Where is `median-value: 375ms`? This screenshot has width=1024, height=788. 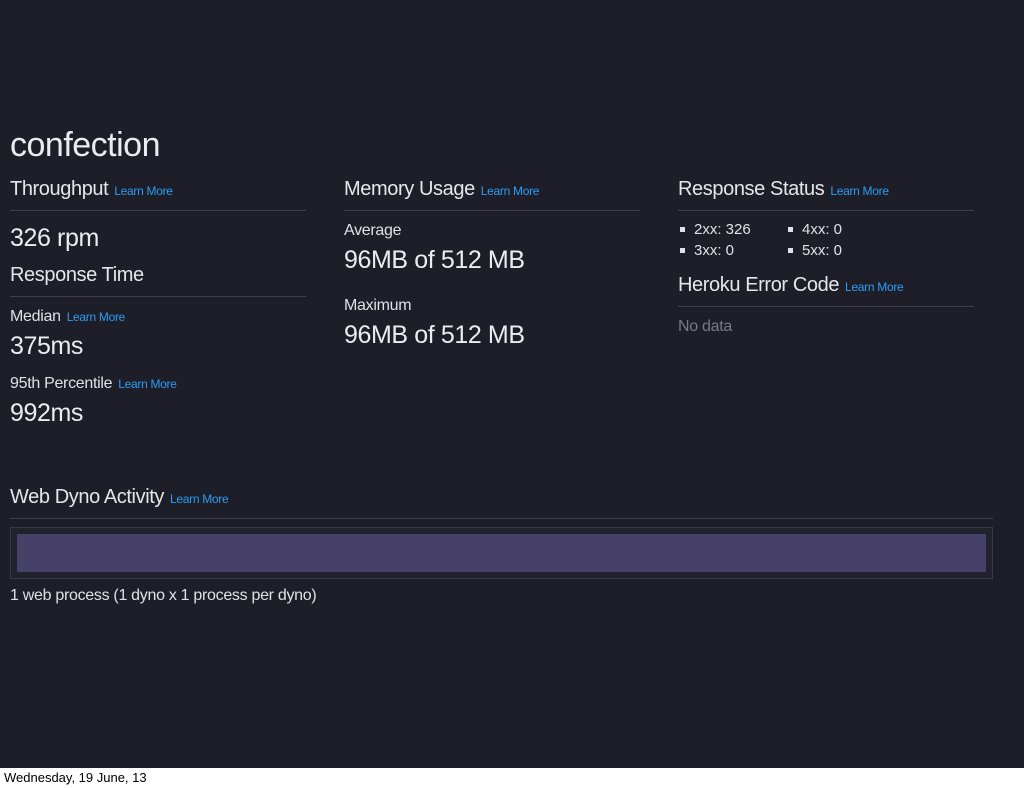 median-value: 375ms is located at coordinates (47, 346).